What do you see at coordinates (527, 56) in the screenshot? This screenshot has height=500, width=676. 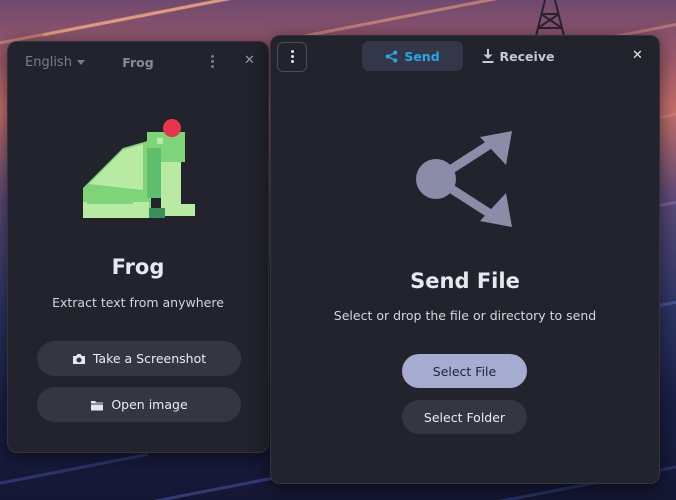 I see `tab-receive-label: Receive` at bounding box center [527, 56].